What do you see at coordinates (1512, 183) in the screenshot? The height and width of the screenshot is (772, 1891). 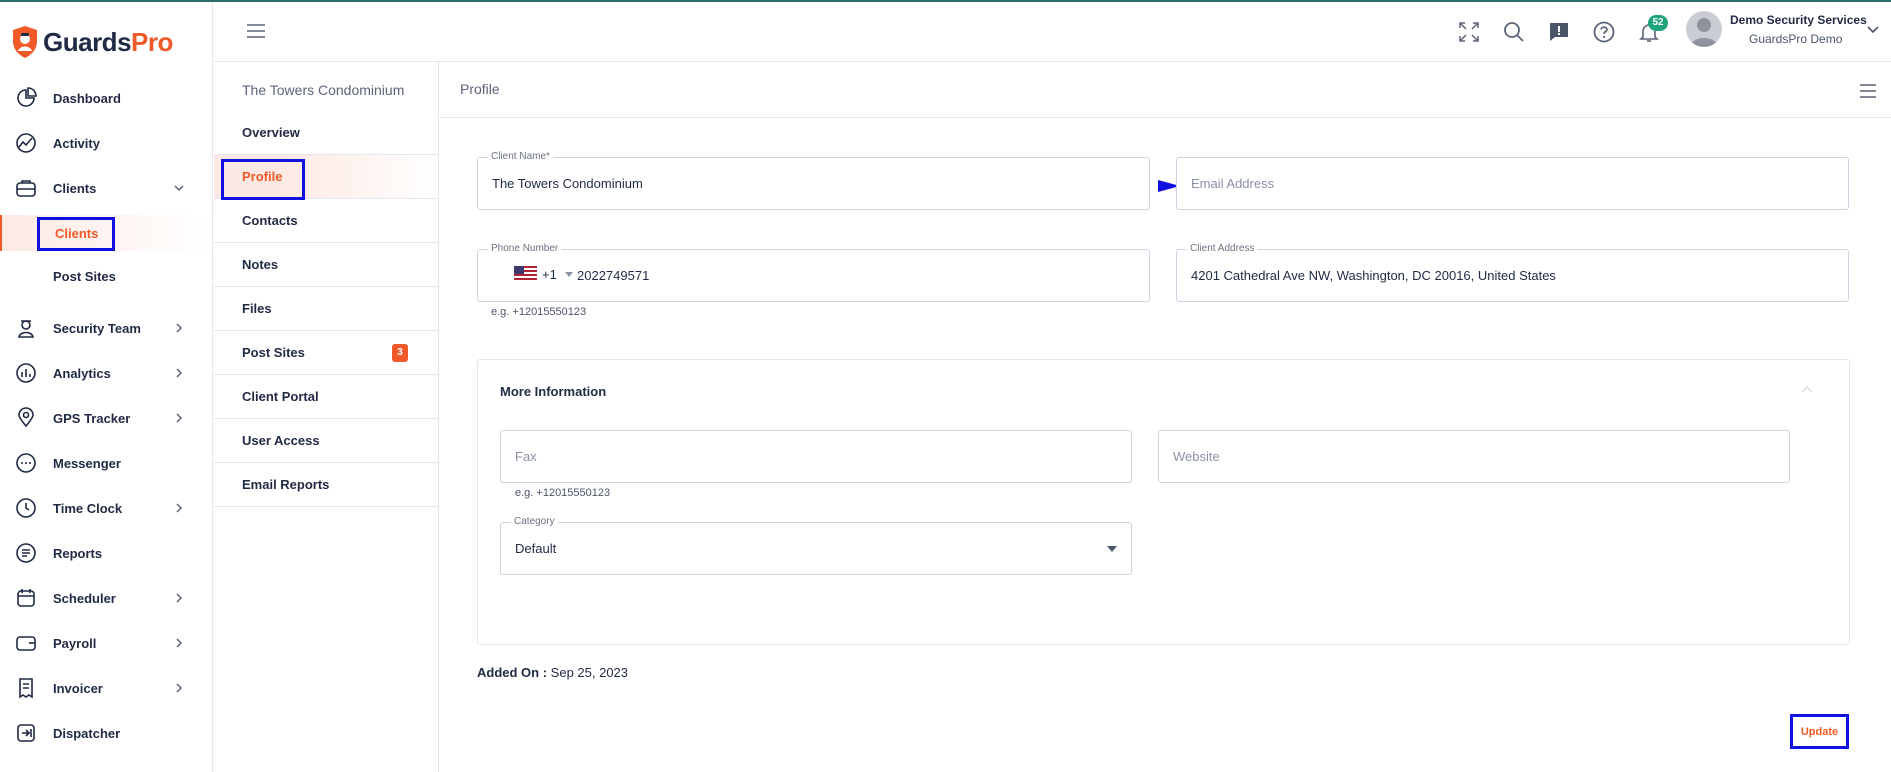 I see `email-field: Email Address` at bounding box center [1512, 183].